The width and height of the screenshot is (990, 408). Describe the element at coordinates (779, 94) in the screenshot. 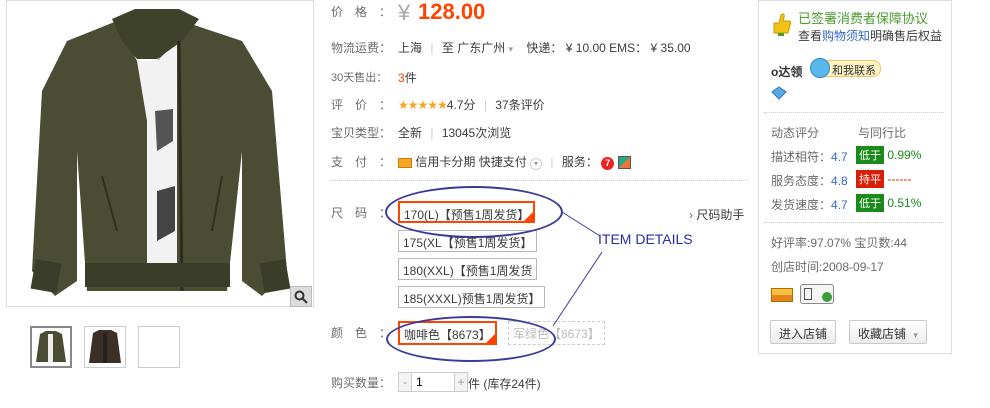

I see `seller-level-icon` at that location.